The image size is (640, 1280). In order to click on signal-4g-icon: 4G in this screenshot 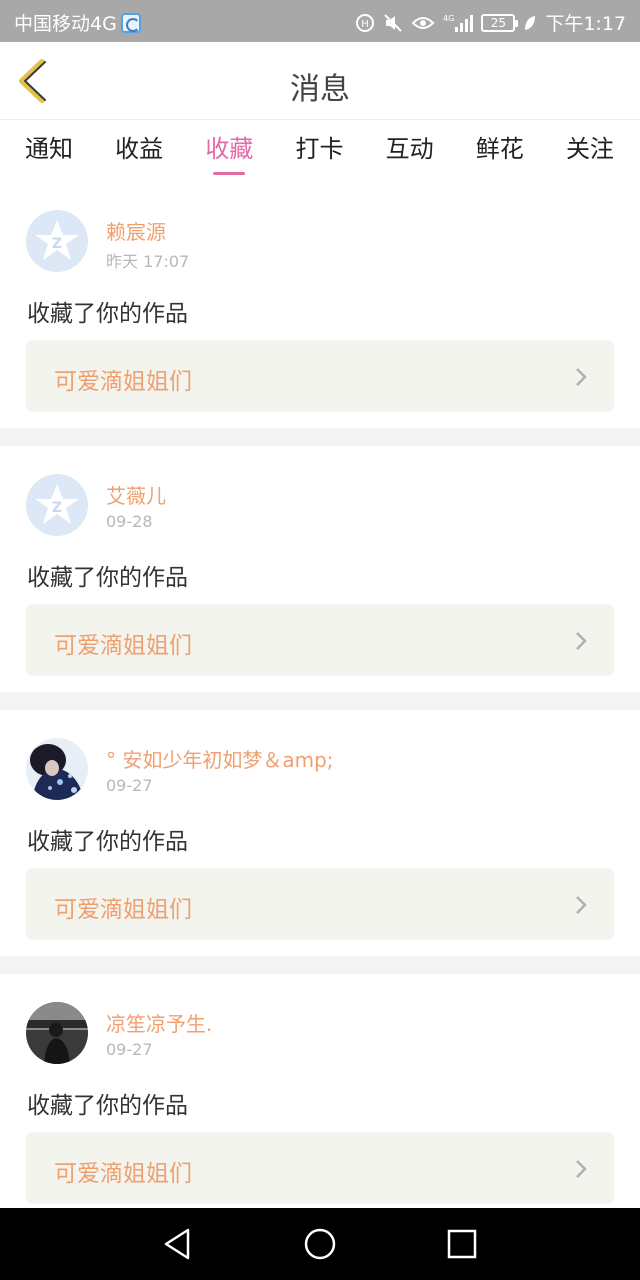, I will do `click(458, 23)`.